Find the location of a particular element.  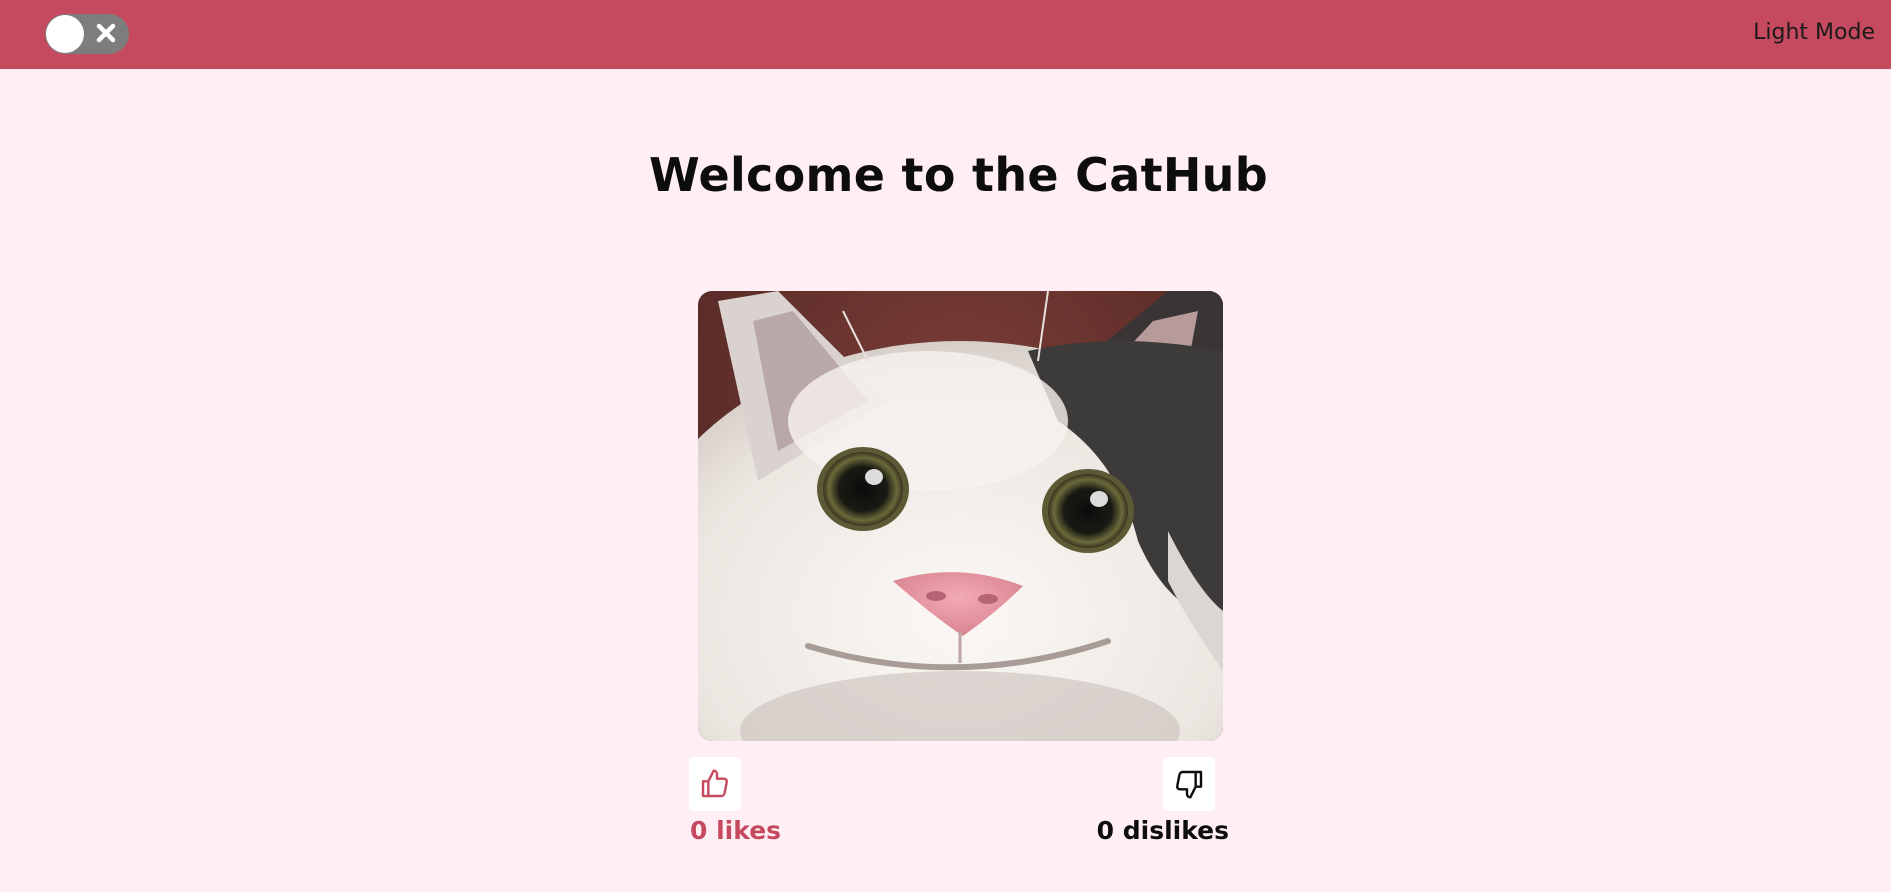

dislikes-count: 0 dislikes is located at coordinates (1162, 830).